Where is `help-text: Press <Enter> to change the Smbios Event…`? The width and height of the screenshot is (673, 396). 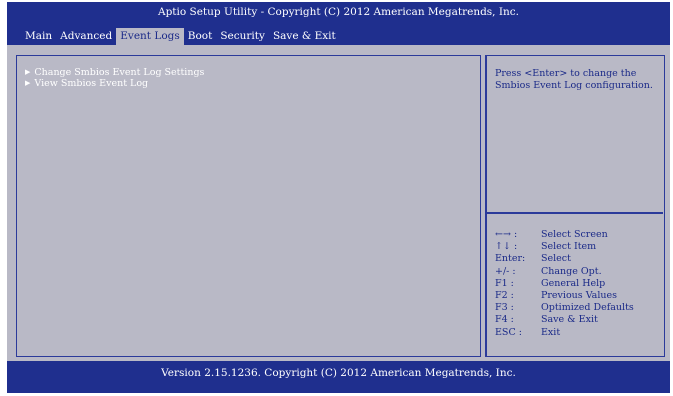 help-text: Press <Enter> to change the Smbios Event… is located at coordinates (574, 79).